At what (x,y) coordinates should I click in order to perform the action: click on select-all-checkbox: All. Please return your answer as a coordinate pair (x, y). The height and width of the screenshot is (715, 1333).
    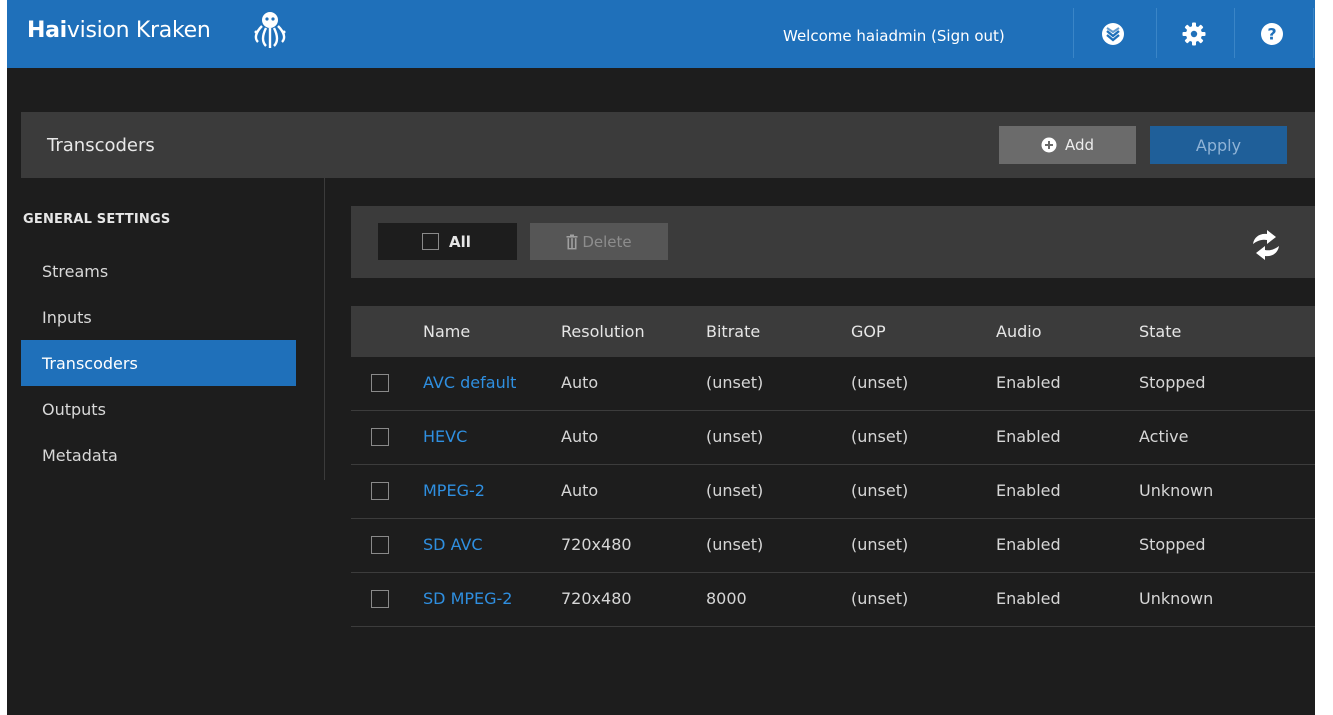
    Looking at the image, I should click on (447, 241).